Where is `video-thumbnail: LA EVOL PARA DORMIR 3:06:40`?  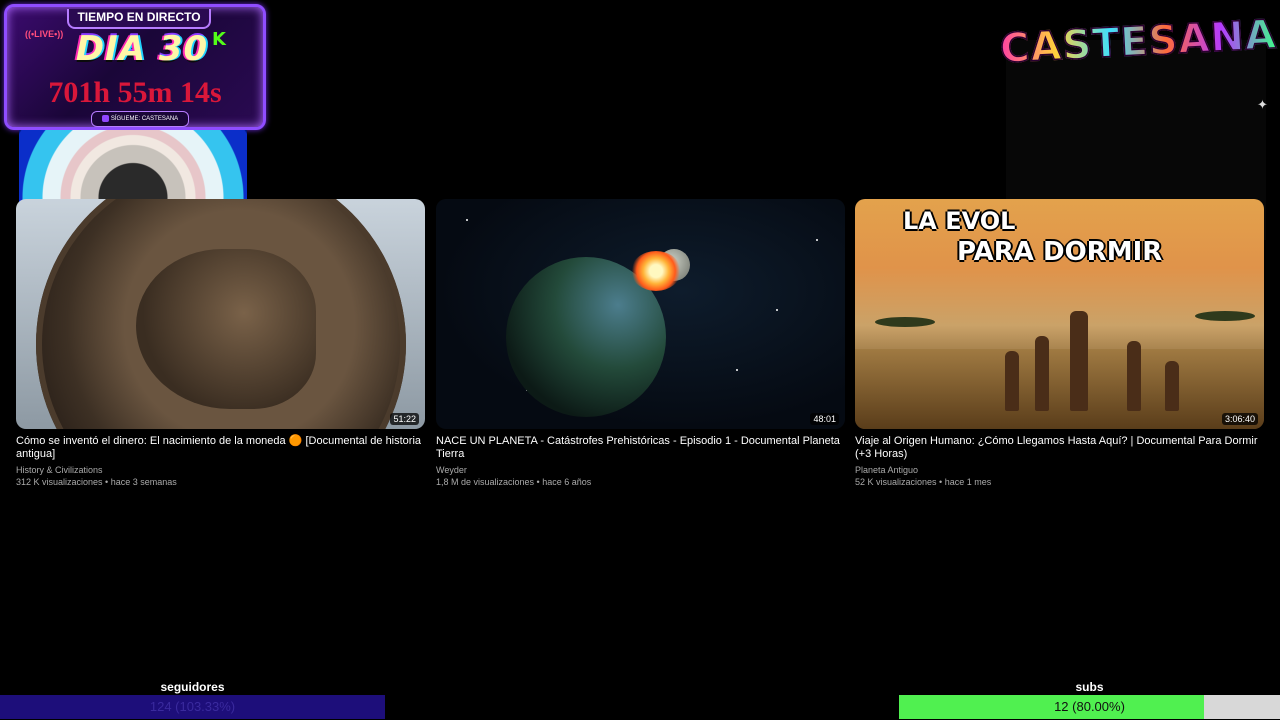
video-thumbnail: LA EVOL PARA DORMIR 3:06:40 is located at coordinates (1059, 314).